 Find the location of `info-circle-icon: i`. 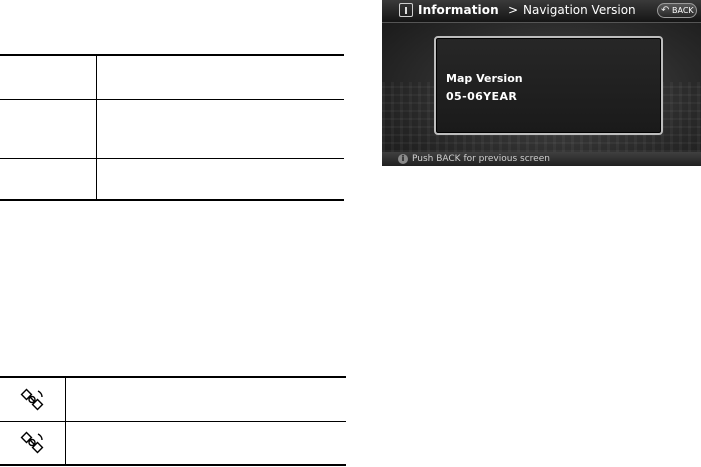

info-circle-icon: i is located at coordinates (403, 159).